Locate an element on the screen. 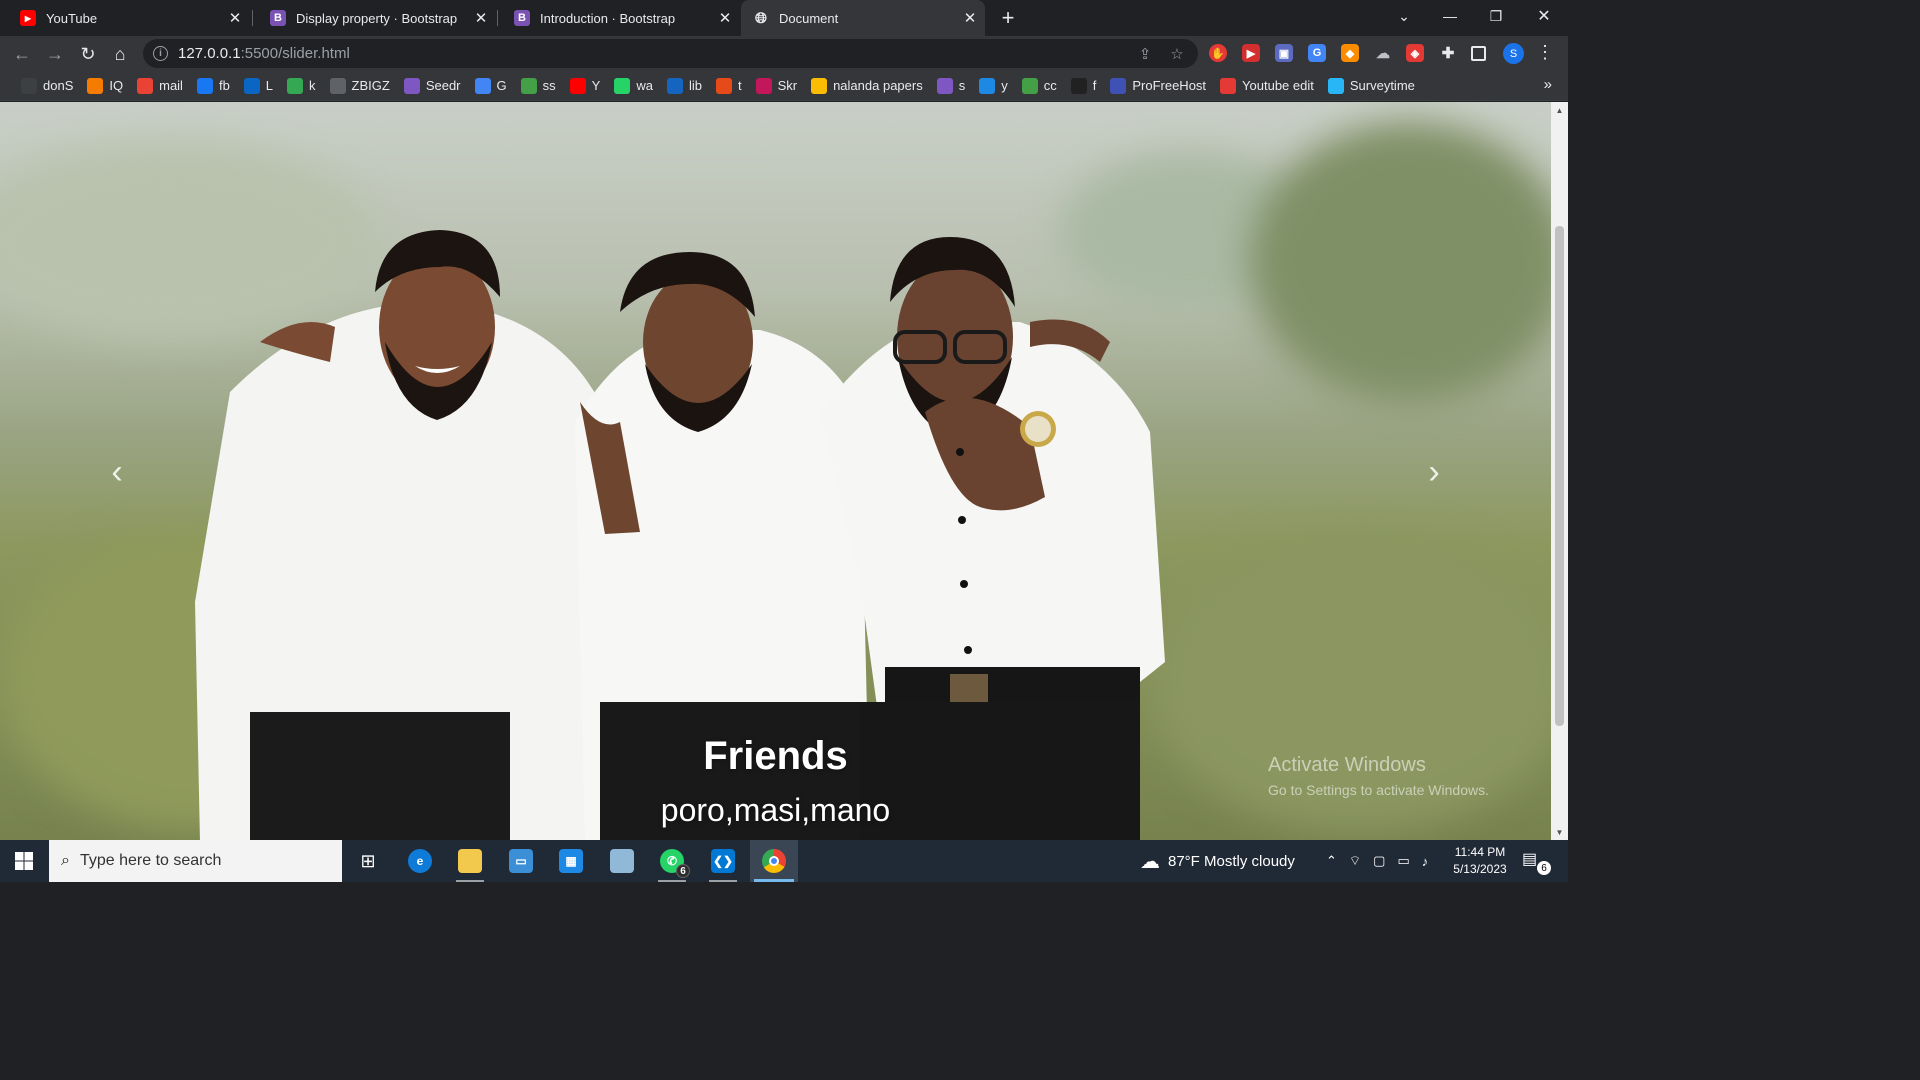  bookmark-g: G is located at coordinates (491, 86).